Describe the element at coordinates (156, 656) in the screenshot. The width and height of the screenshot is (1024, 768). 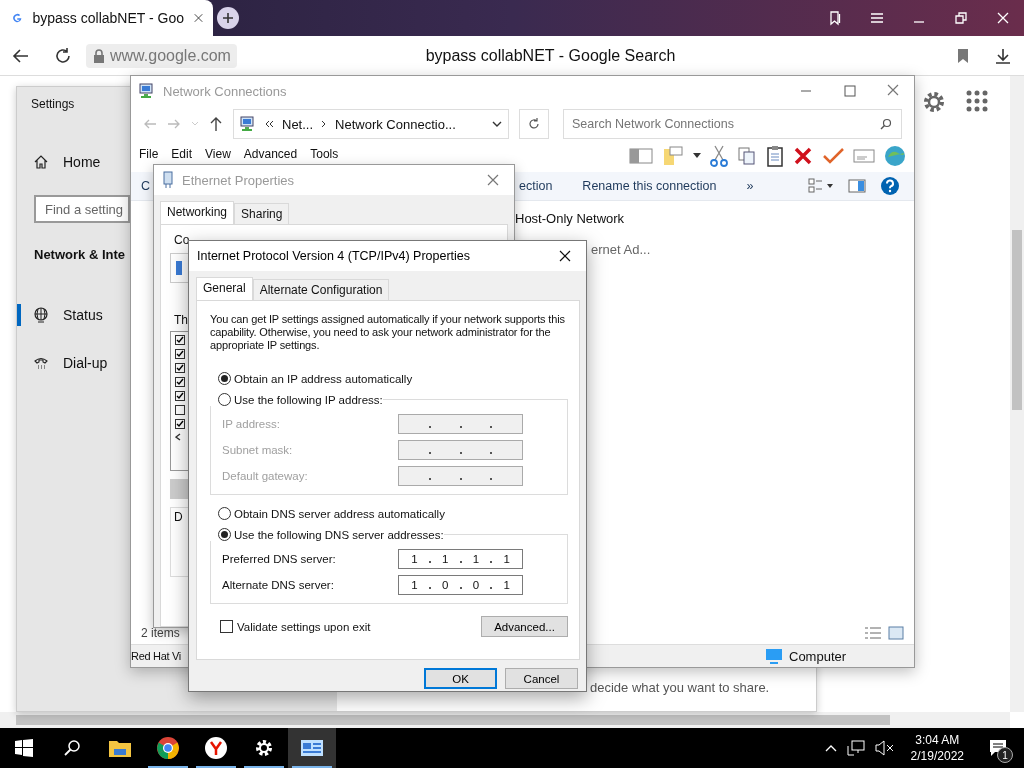
I see `status-text: Red Hat Vi` at that location.